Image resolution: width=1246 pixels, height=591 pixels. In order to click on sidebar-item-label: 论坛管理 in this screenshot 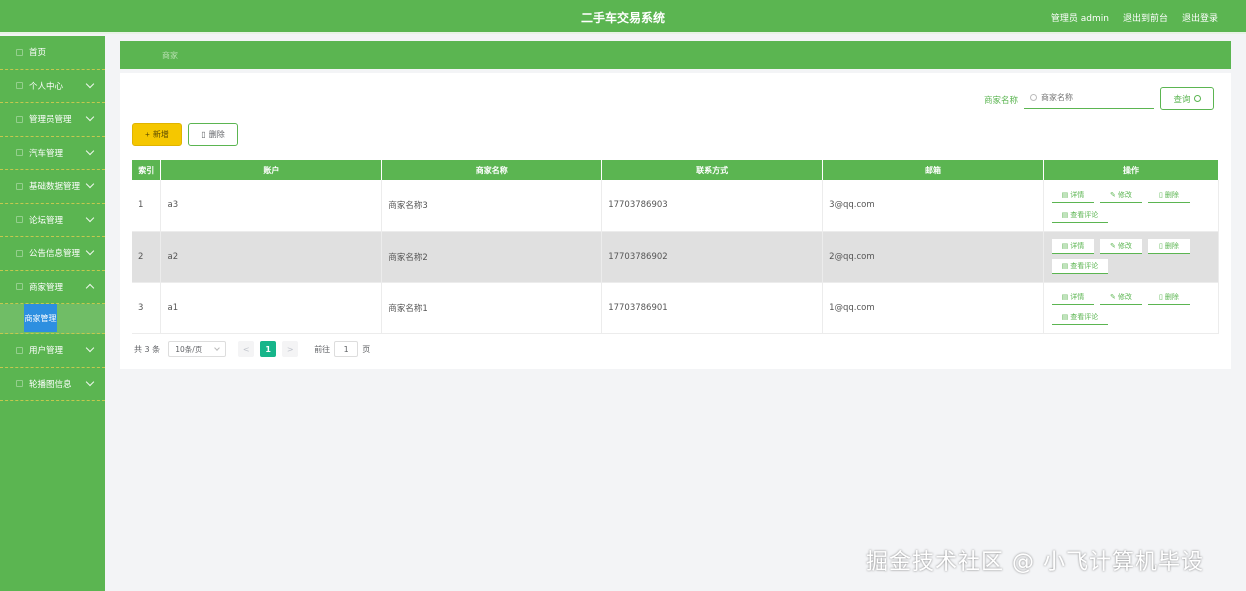, I will do `click(46, 220)`.